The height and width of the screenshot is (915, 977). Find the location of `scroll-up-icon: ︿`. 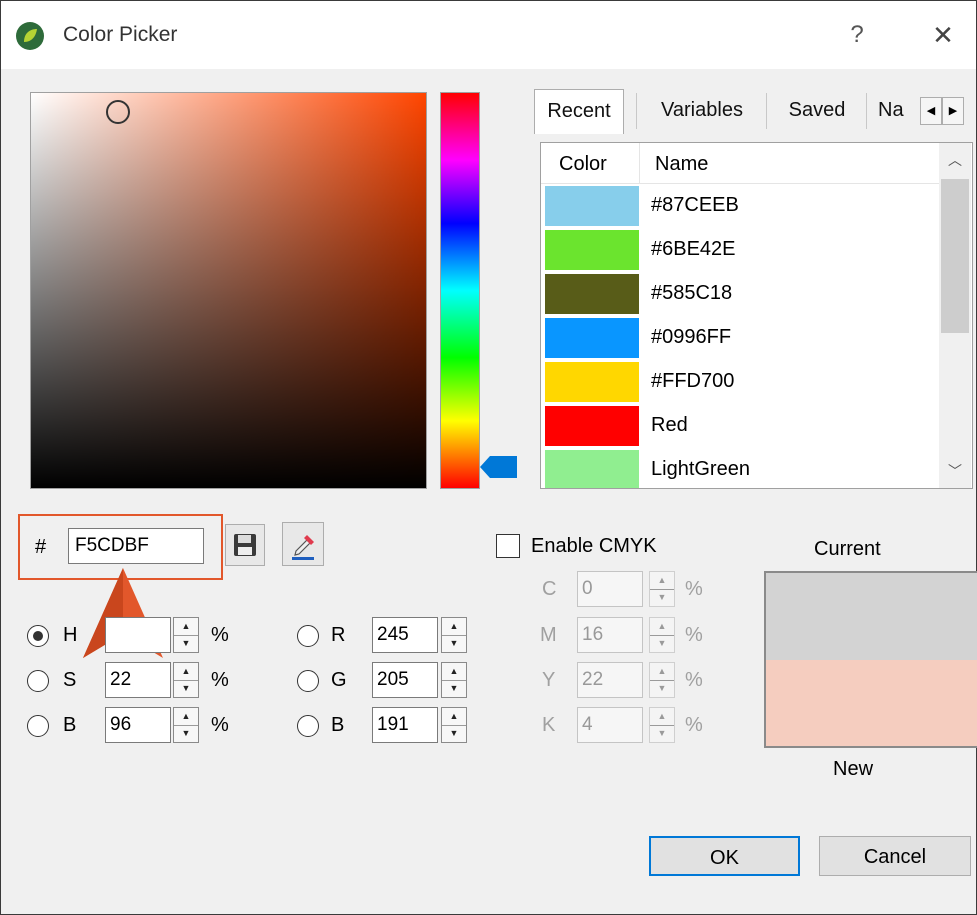

scroll-up-icon: ︿ is located at coordinates (955, 160).